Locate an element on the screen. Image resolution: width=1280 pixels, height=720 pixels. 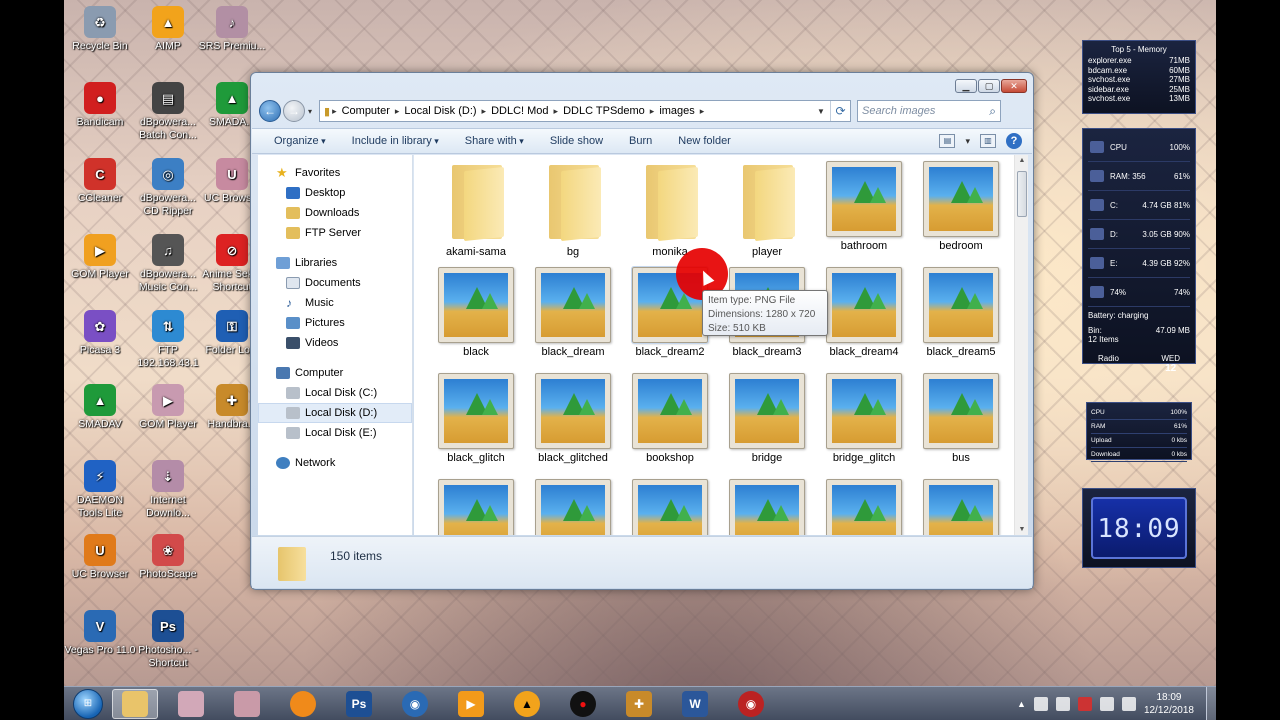
network-meter-gadget: CPU 100% RAM 61% Upload 0 kbs Download 0 kbs is located at coordinates (1139, 432).